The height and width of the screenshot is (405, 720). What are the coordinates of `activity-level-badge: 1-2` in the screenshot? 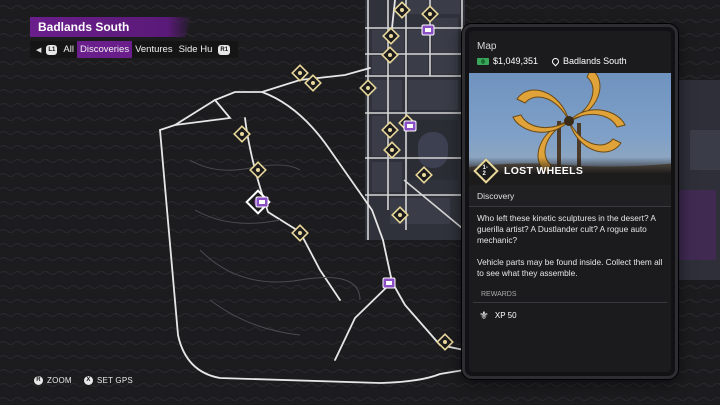 It's located at (486, 171).